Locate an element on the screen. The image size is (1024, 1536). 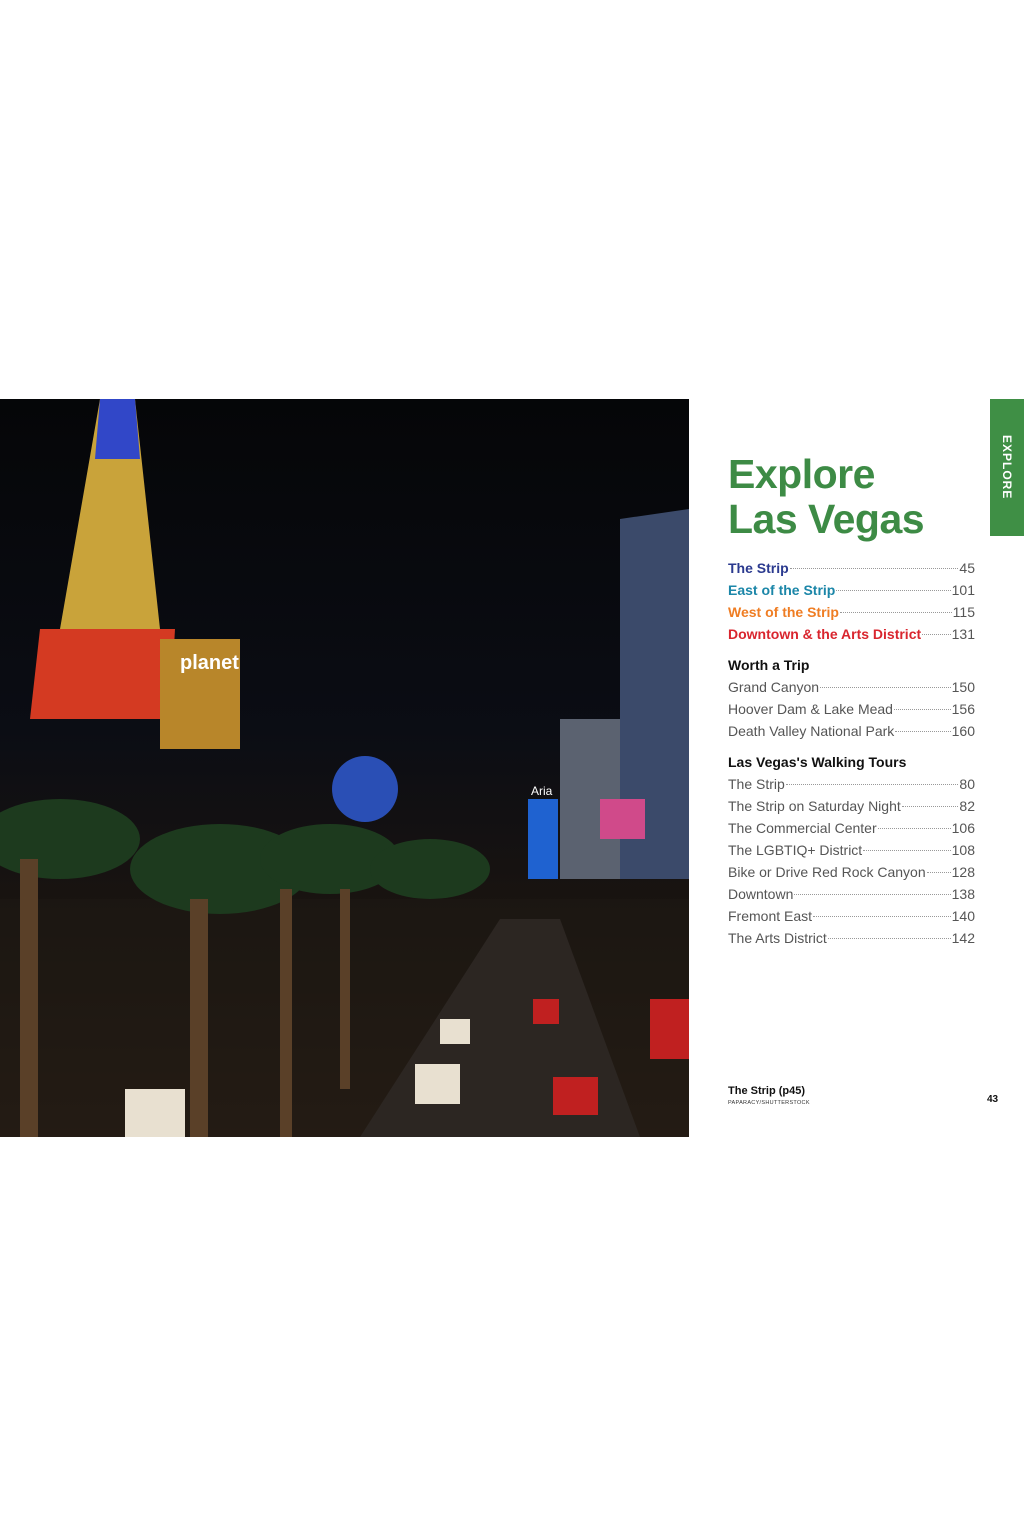
entry-page: 156 is located at coordinates (963, 709).